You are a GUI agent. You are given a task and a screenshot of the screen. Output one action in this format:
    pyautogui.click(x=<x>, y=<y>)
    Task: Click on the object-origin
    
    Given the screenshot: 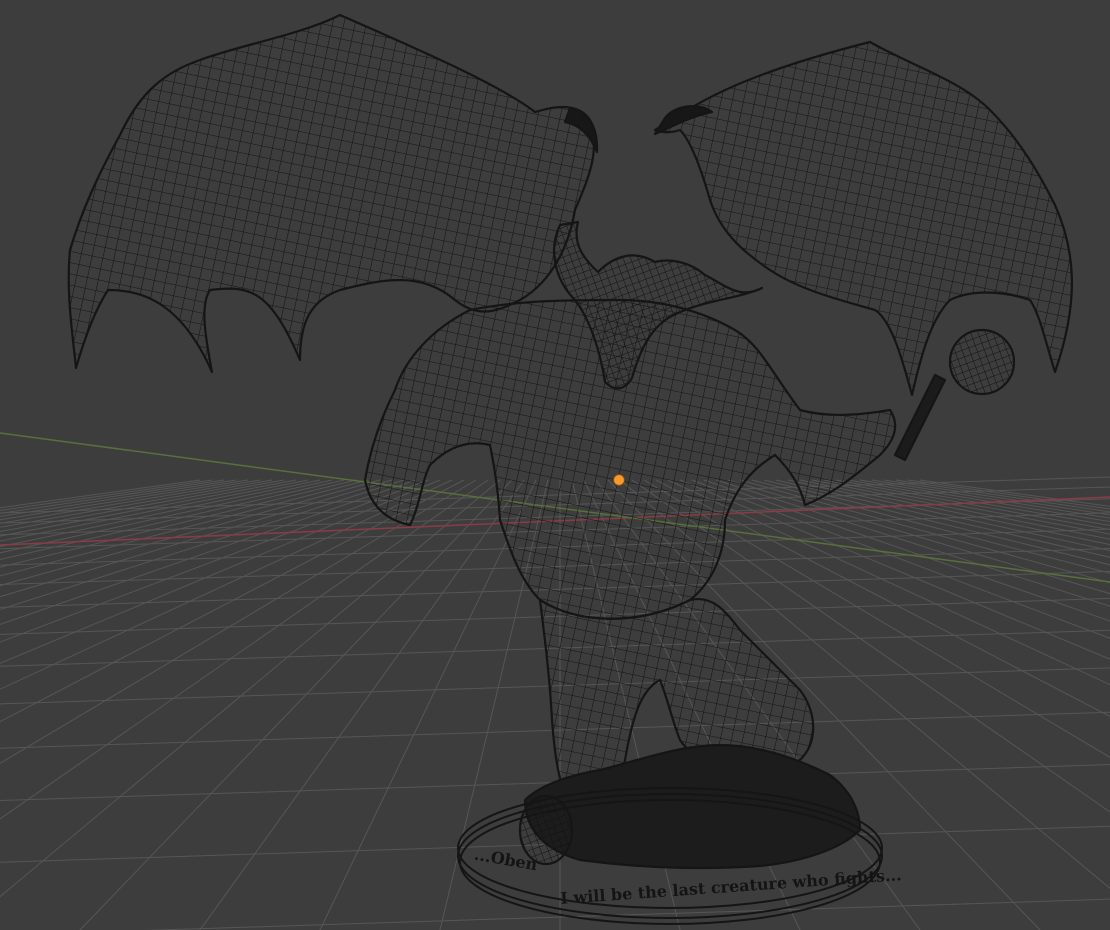 What is the action you would take?
    pyautogui.click(x=619, y=480)
    